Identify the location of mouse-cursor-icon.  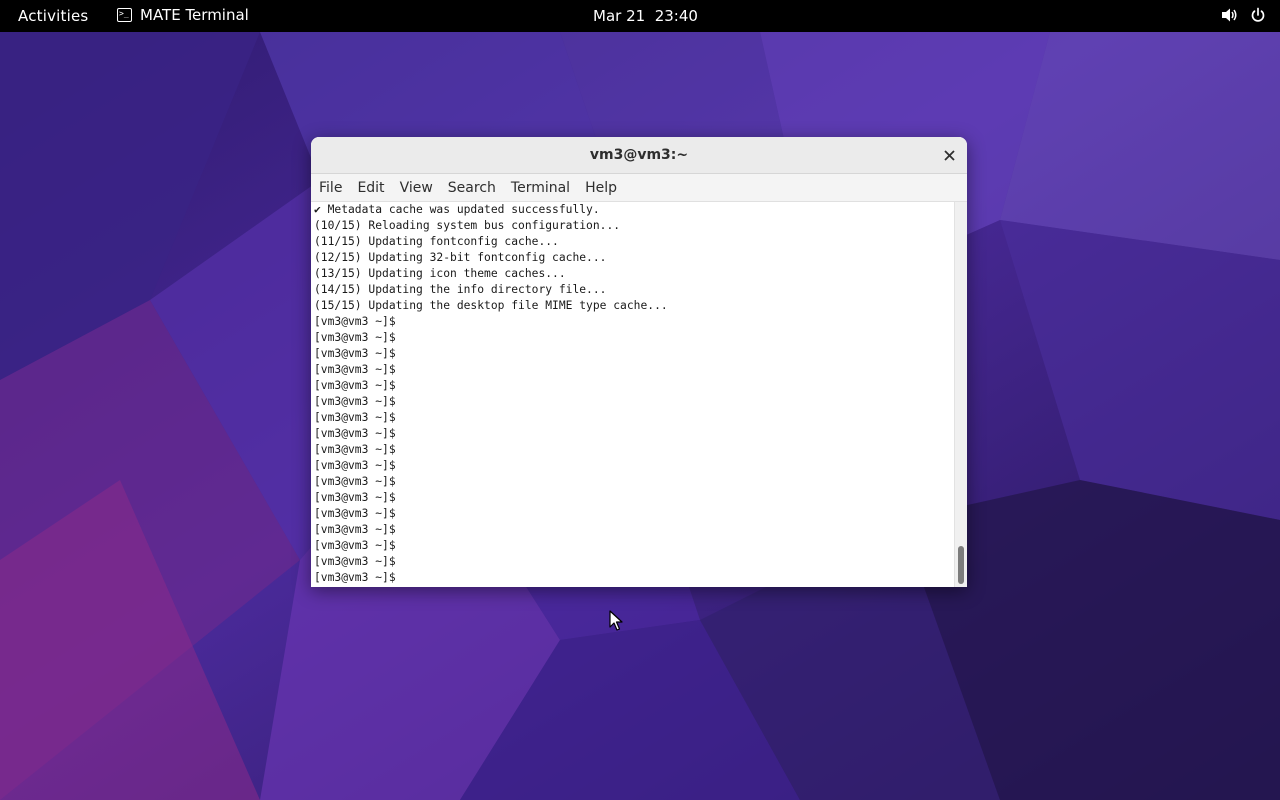
(616, 623).